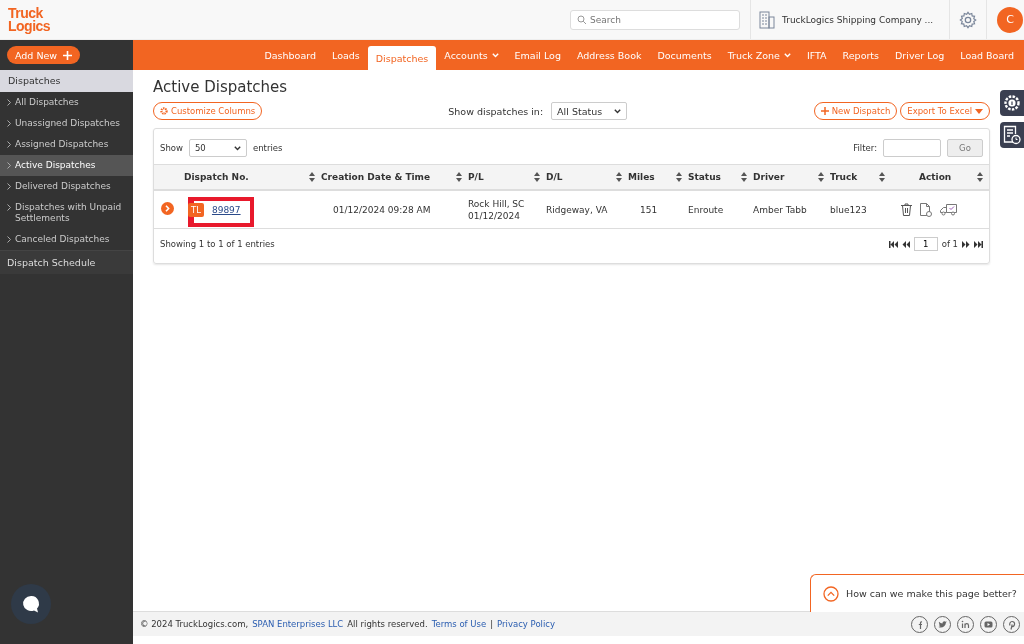 The height and width of the screenshot is (644, 1024). What do you see at coordinates (171, 148) in the screenshot?
I see `show-label: Show` at bounding box center [171, 148].